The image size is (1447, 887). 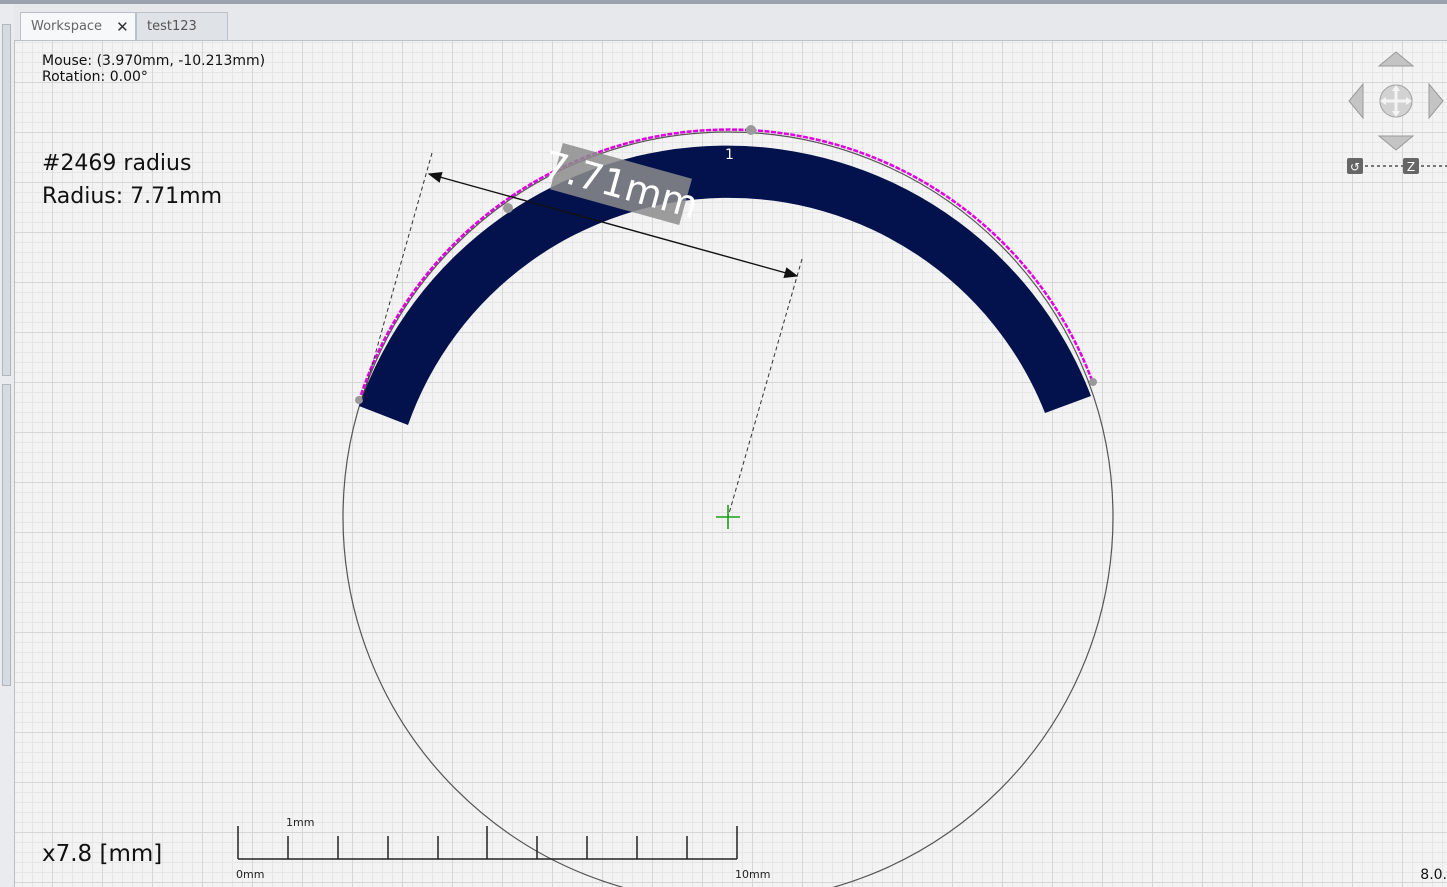 I want to click on svg-text: Z, so click(x=1411, y=167).